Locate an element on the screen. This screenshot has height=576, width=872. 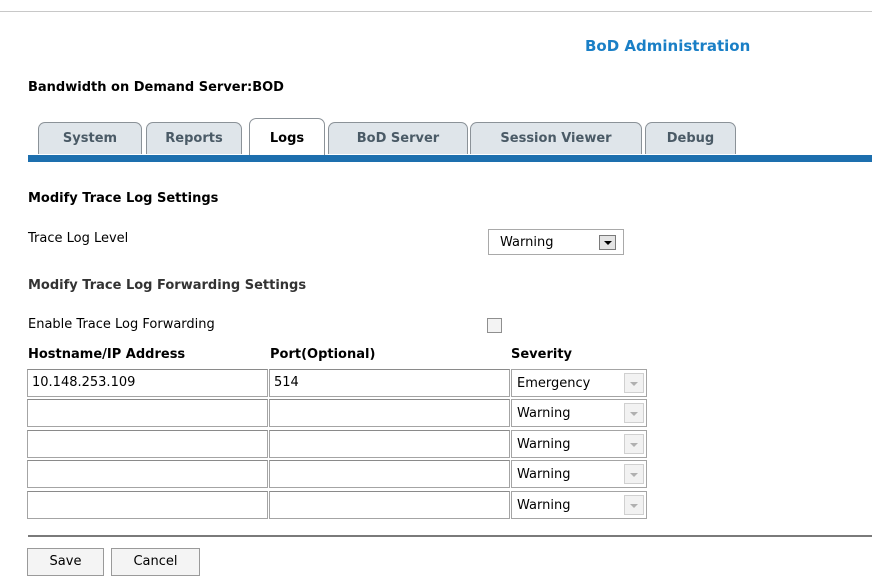
trace-level-select: Warning is located at coordinates (556, 242).